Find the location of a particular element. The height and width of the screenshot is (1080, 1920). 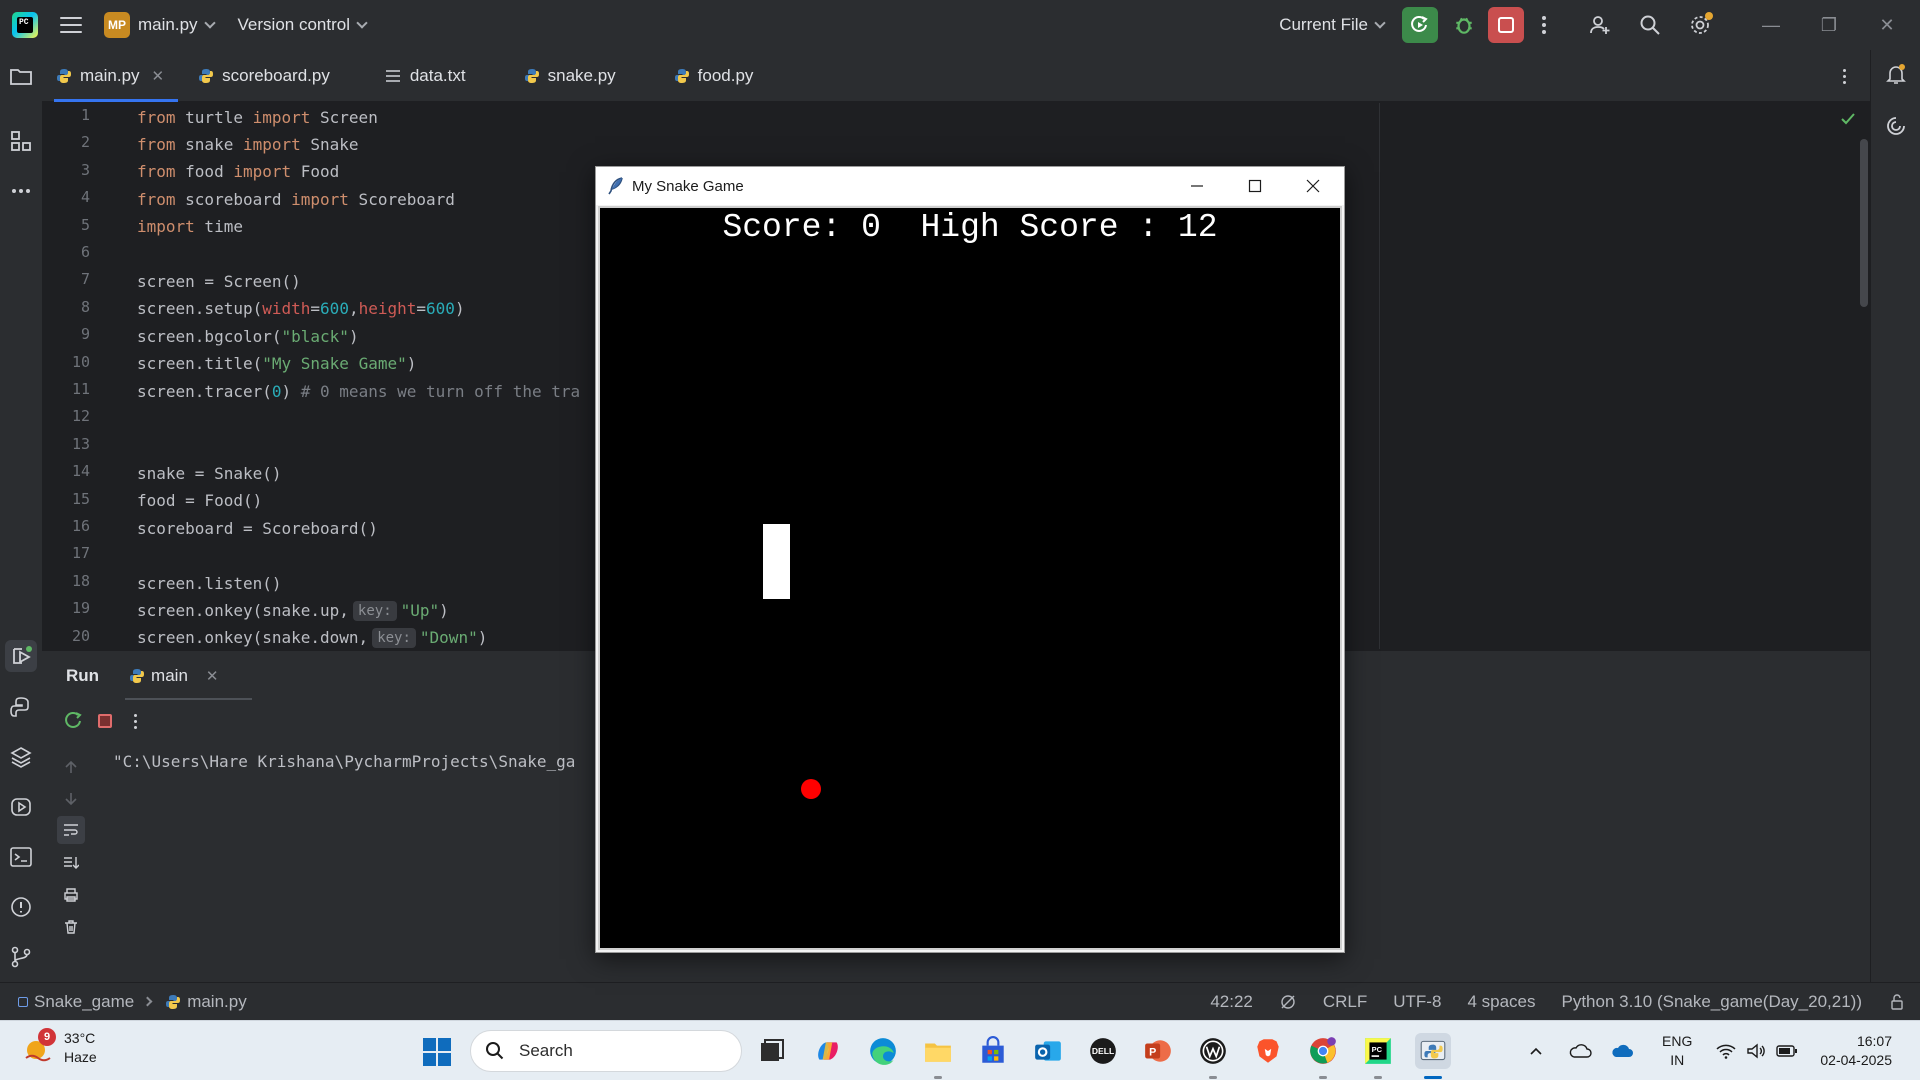

git-button is located at coordinates (21, 957).